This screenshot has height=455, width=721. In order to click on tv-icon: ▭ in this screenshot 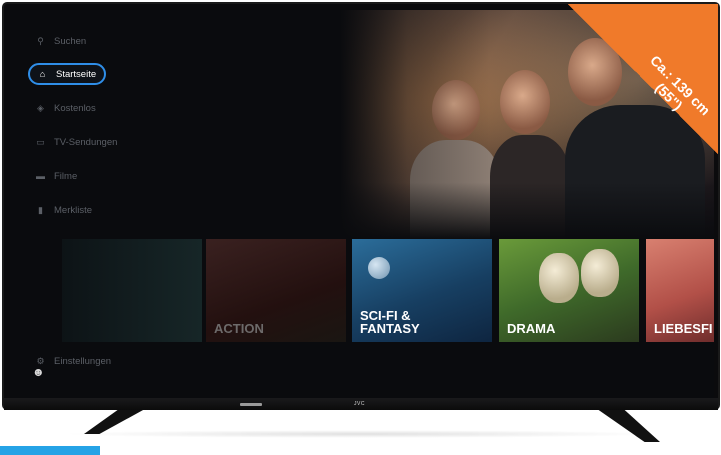, I will do `click(40, 141)`.